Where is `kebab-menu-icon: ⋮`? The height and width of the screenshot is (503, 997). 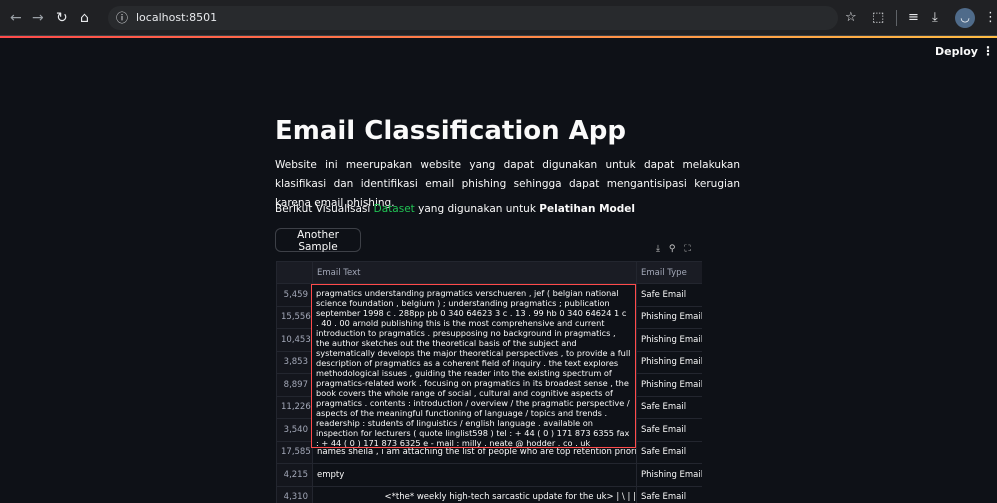 kebab-menu-icon: ⋮ is located at coordinates (988, 51).